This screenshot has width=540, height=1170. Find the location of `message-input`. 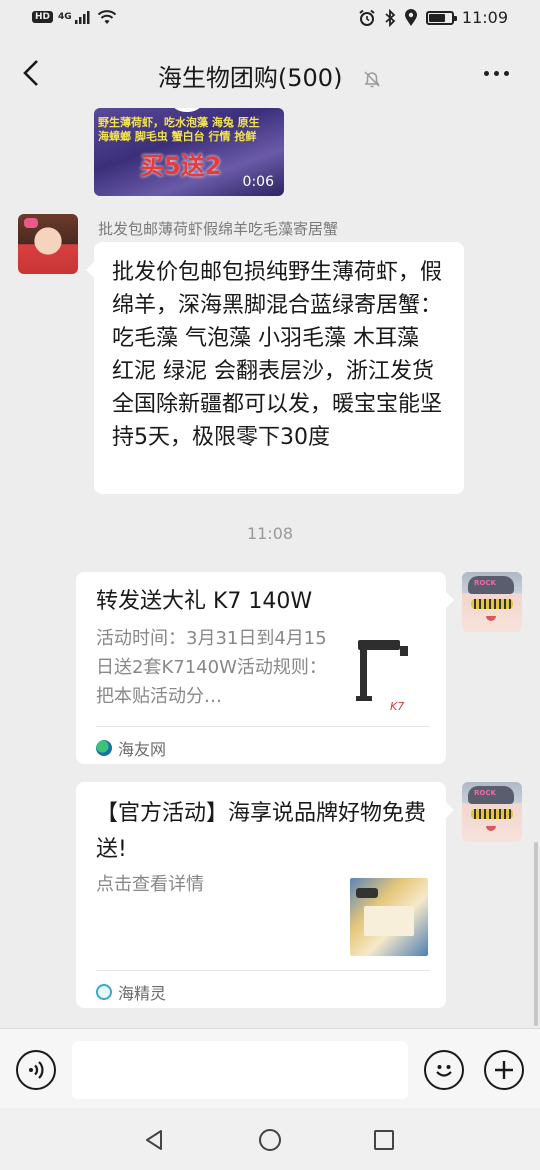

message-input is located at coordinates (240, 1070).